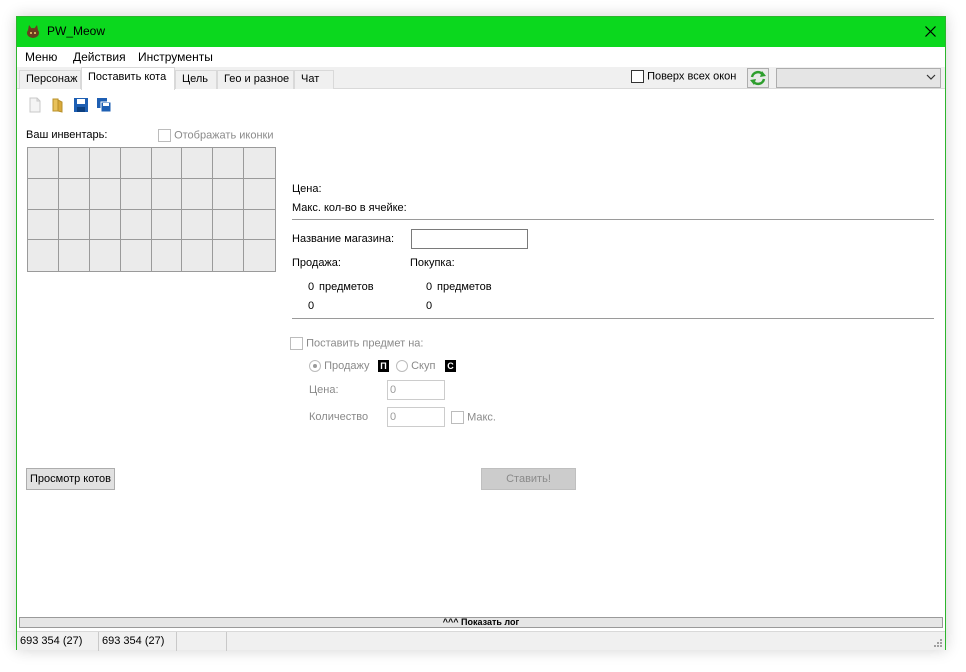 The height and width of the screenshot is (672, 966). I want to click on menu-item-tools: Инструменты, so click(175, 57).